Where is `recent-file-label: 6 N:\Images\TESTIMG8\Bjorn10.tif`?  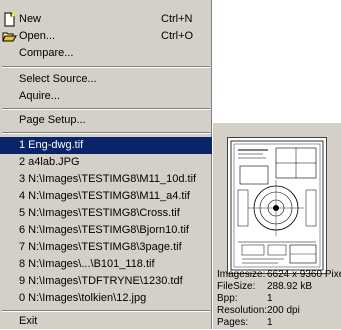
recent-file-label: 6 N:\Images\TESTIMG8\Bjorn10.tif is located at coordinates (104, 230).